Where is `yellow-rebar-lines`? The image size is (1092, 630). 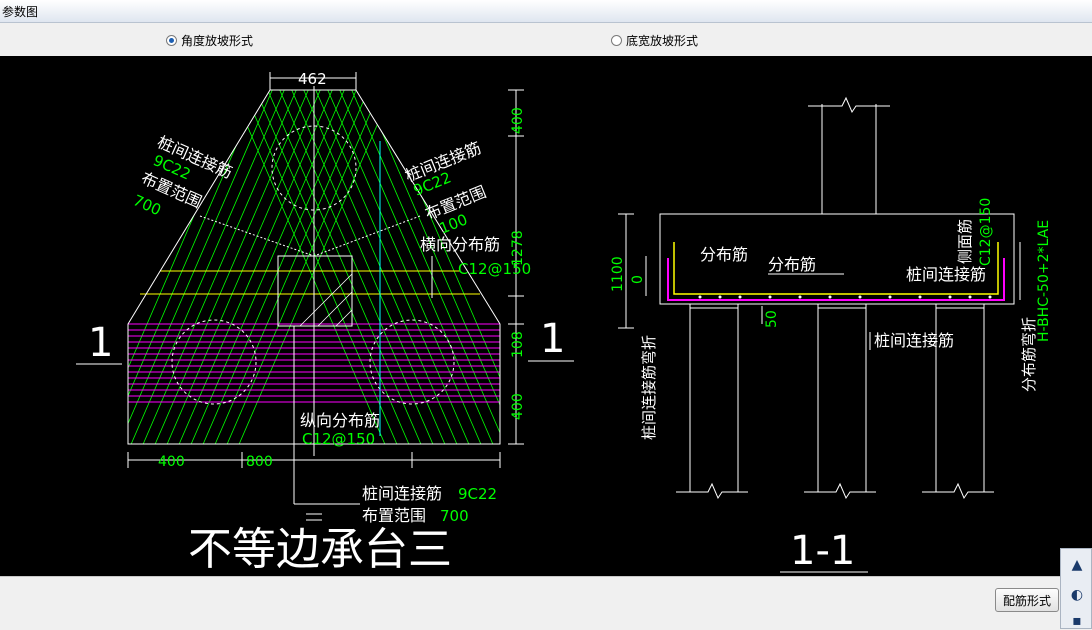
yellow-rebar-lines is located at coordinates (310, 282).